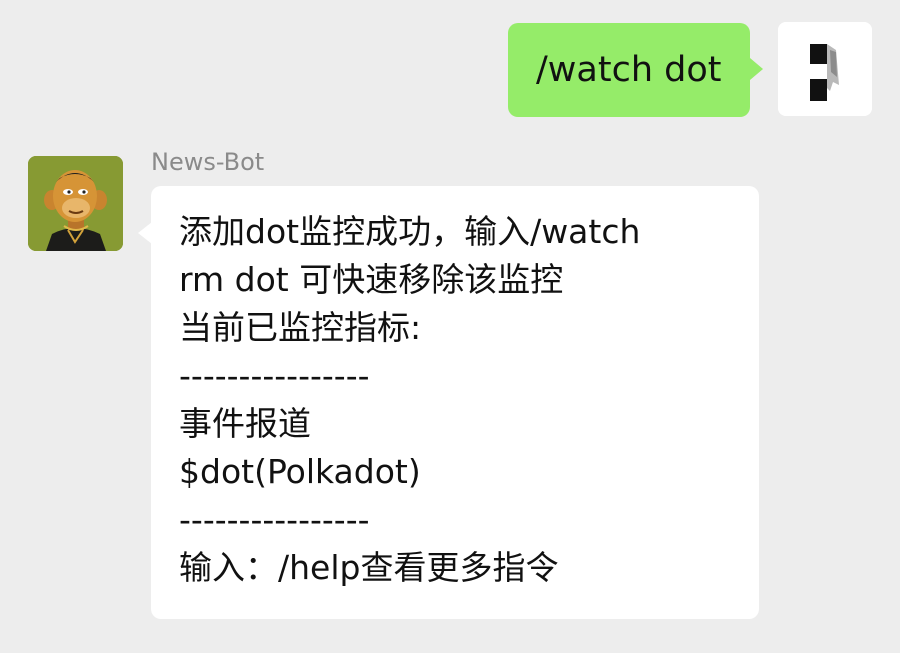 The height and width of the screenshot is (653, 900). Describe the element at coordinates (629, 70) in the screenshot. I see `outgoing-message-bubble: /watch dot` at that location.